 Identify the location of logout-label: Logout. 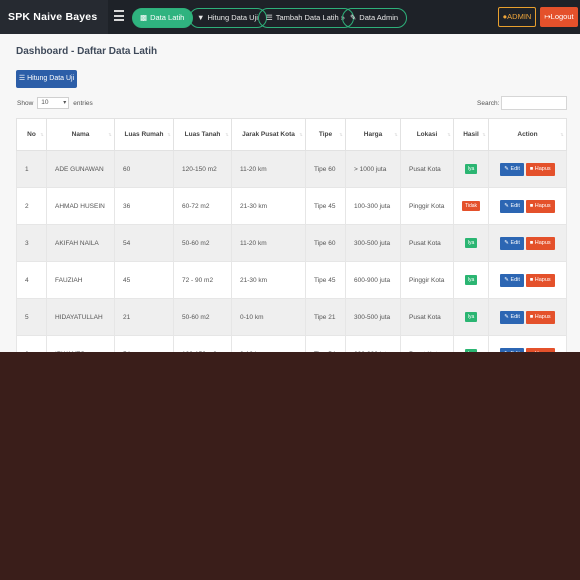
(562, 16).